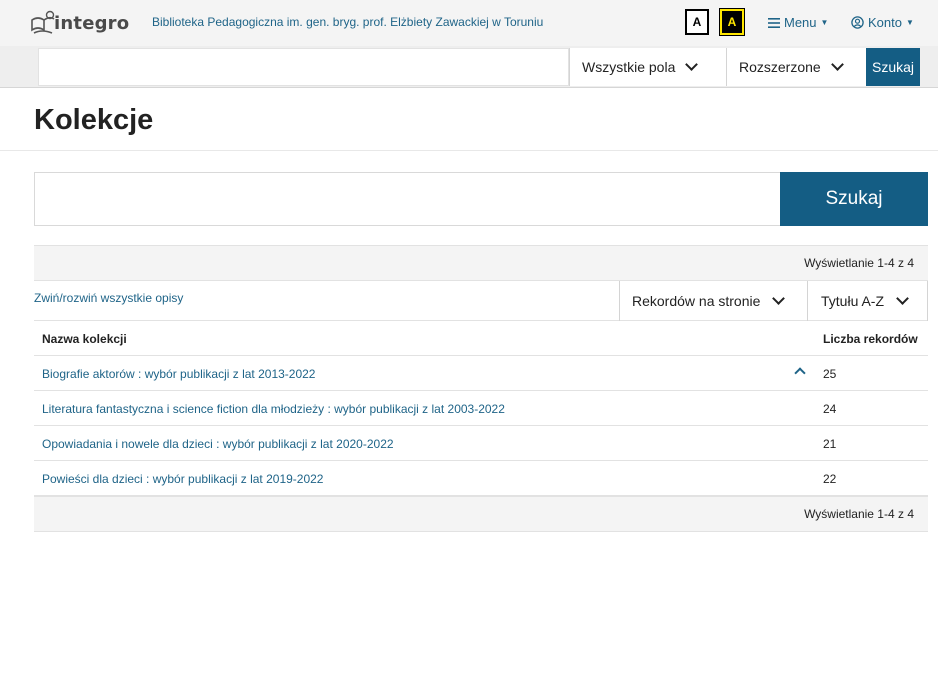  What do you see at coordinates (629, 67) in the screenshot?
I see `search-field-value: Wszystkie pola` at bounding box center [629, 67].